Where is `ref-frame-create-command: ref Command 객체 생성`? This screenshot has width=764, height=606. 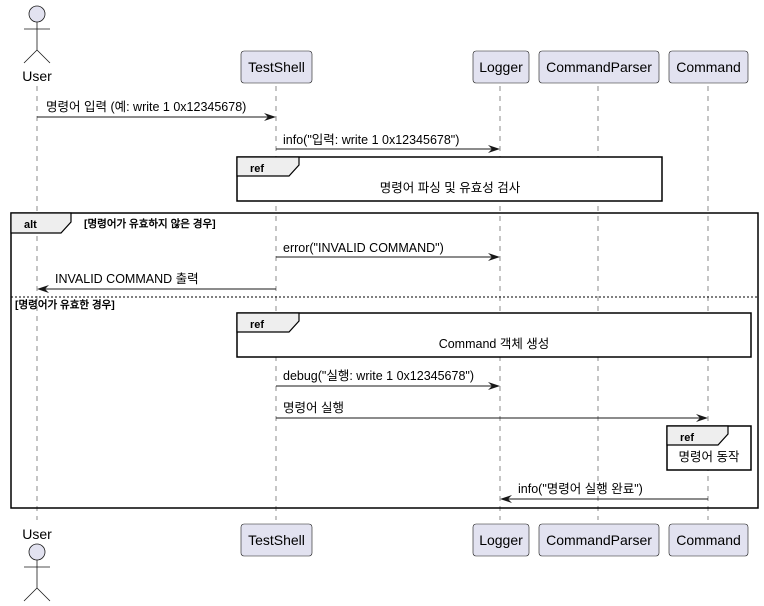
ref-frame-create-command: ref Command 객체 생성 is located at coordinates (494, 335).